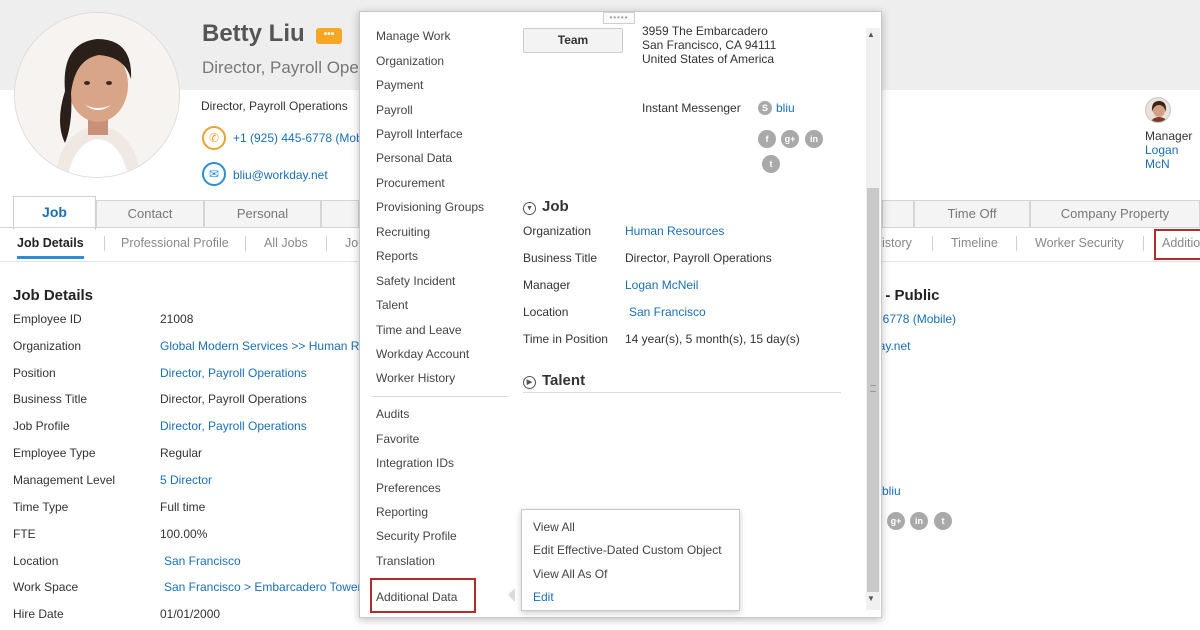  Describe the element at coordinates (546, 206) in the screenshot. I see `job-section-header: ▼ Job` at that location.